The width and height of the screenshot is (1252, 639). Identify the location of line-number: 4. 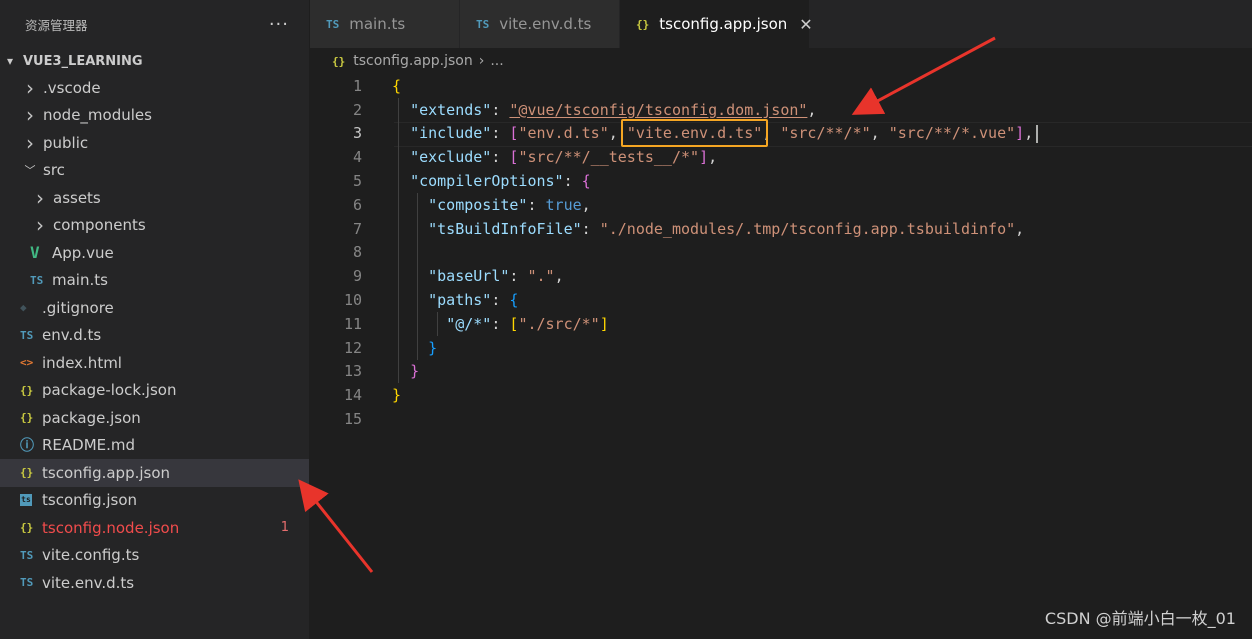
(357, 157).